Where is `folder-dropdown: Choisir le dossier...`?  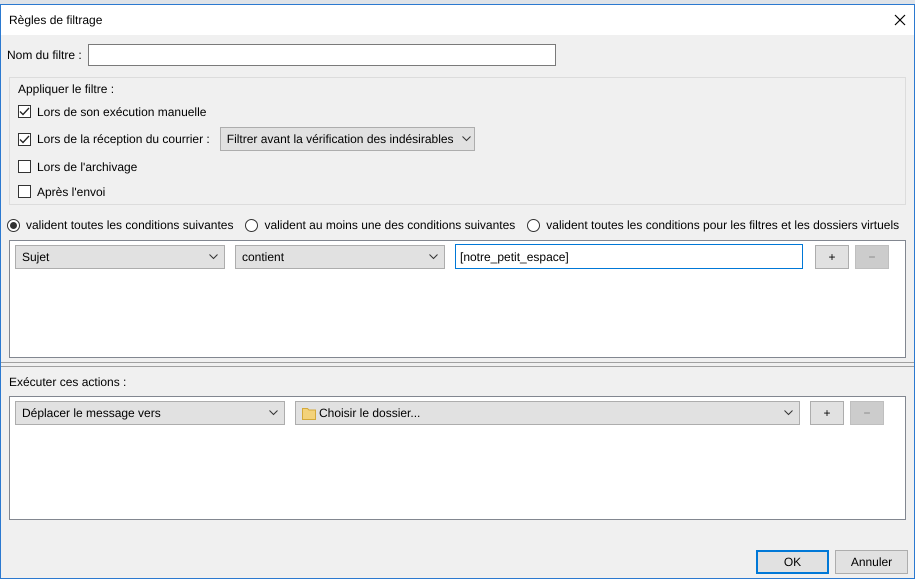 folder-dropdown: Choisir le dossier... is located at coordinates (547, 413).